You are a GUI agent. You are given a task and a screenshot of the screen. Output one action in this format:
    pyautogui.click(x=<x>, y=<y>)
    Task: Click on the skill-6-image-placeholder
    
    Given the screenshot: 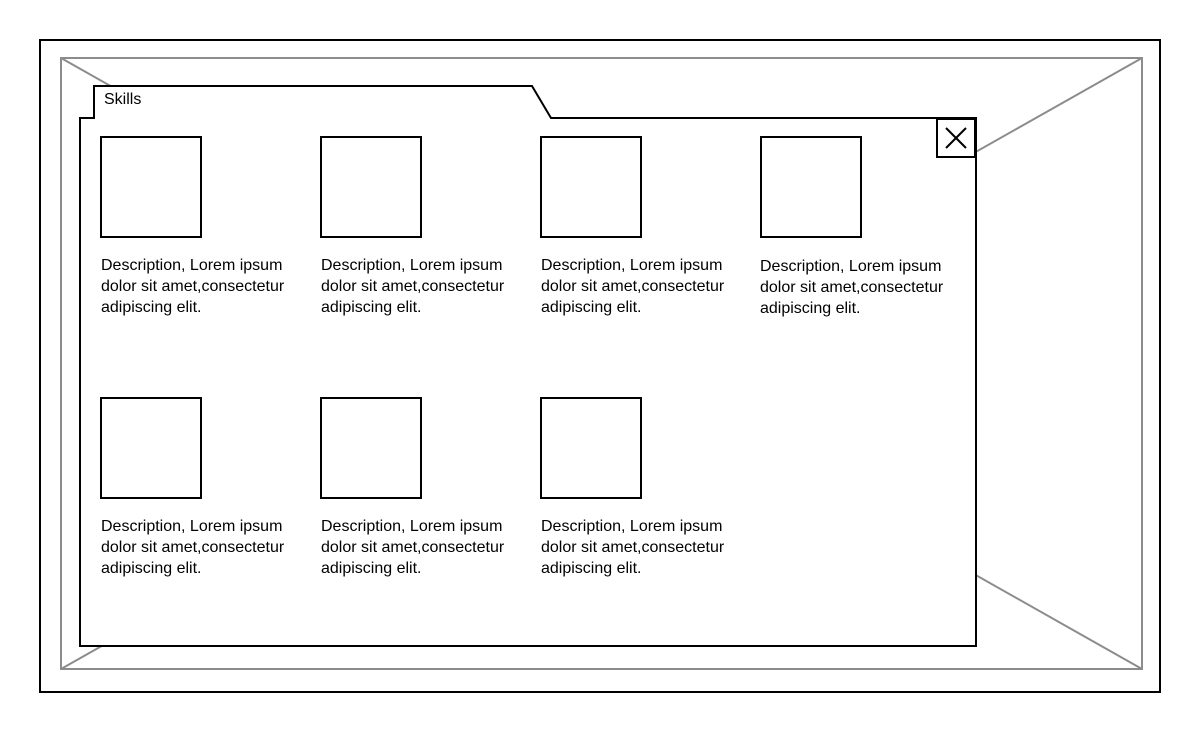 What is the action you would take?
    pyautogui.click(x=371, y=448)
    